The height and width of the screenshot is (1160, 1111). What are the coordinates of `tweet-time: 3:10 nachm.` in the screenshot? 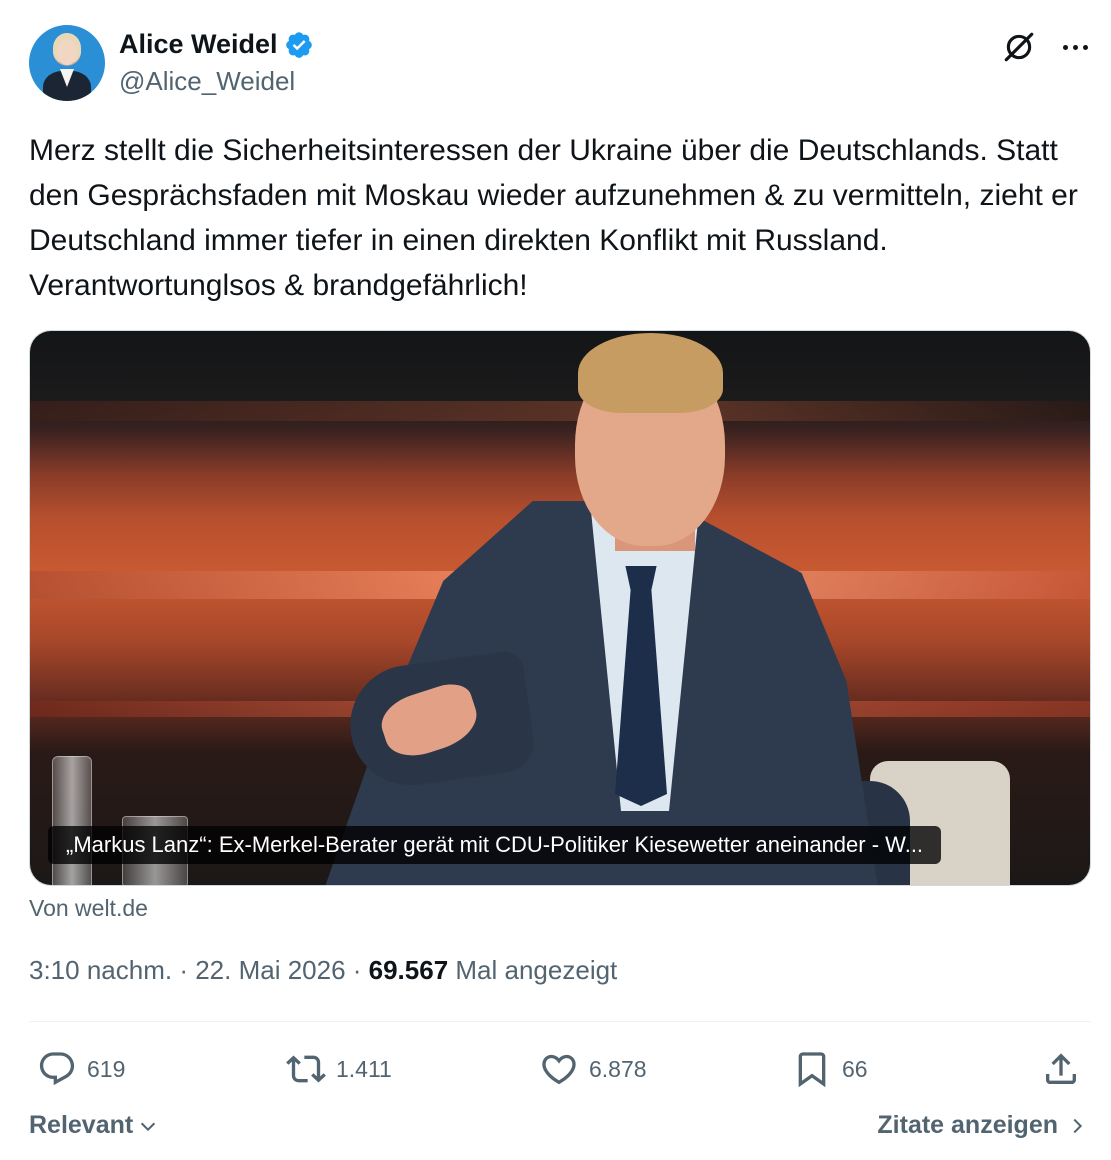 It's located at (100, 970).